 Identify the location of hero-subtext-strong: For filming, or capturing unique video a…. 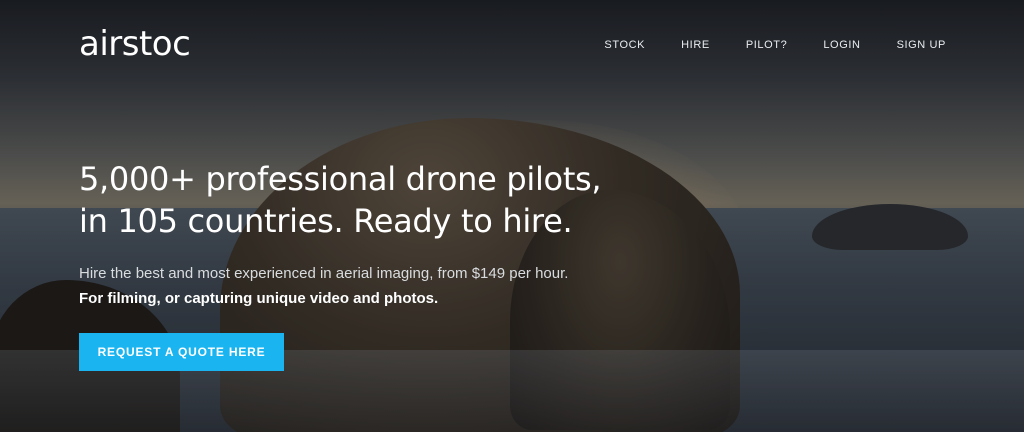
(259, 298).